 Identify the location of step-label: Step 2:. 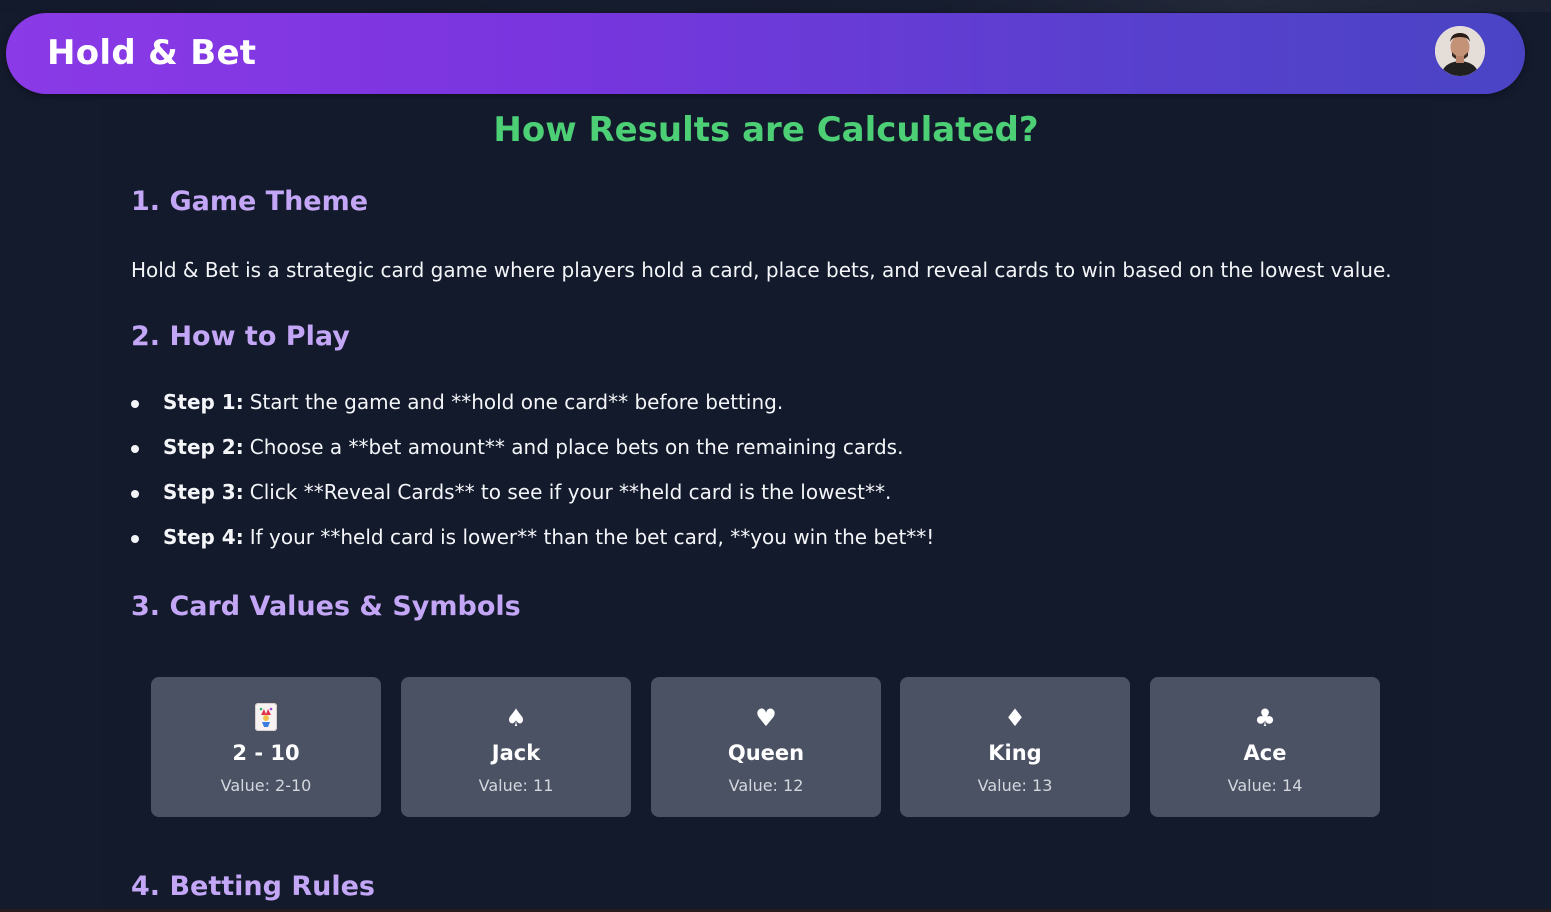
(203, 447).